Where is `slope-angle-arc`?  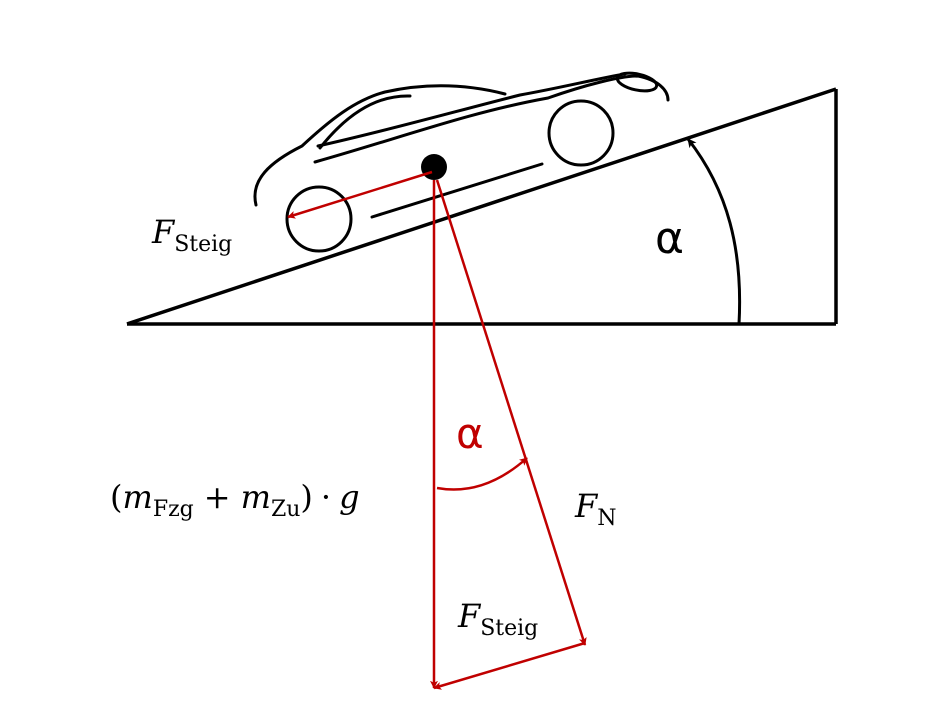 slope-angle-arc is located at coordinates (714, 231).